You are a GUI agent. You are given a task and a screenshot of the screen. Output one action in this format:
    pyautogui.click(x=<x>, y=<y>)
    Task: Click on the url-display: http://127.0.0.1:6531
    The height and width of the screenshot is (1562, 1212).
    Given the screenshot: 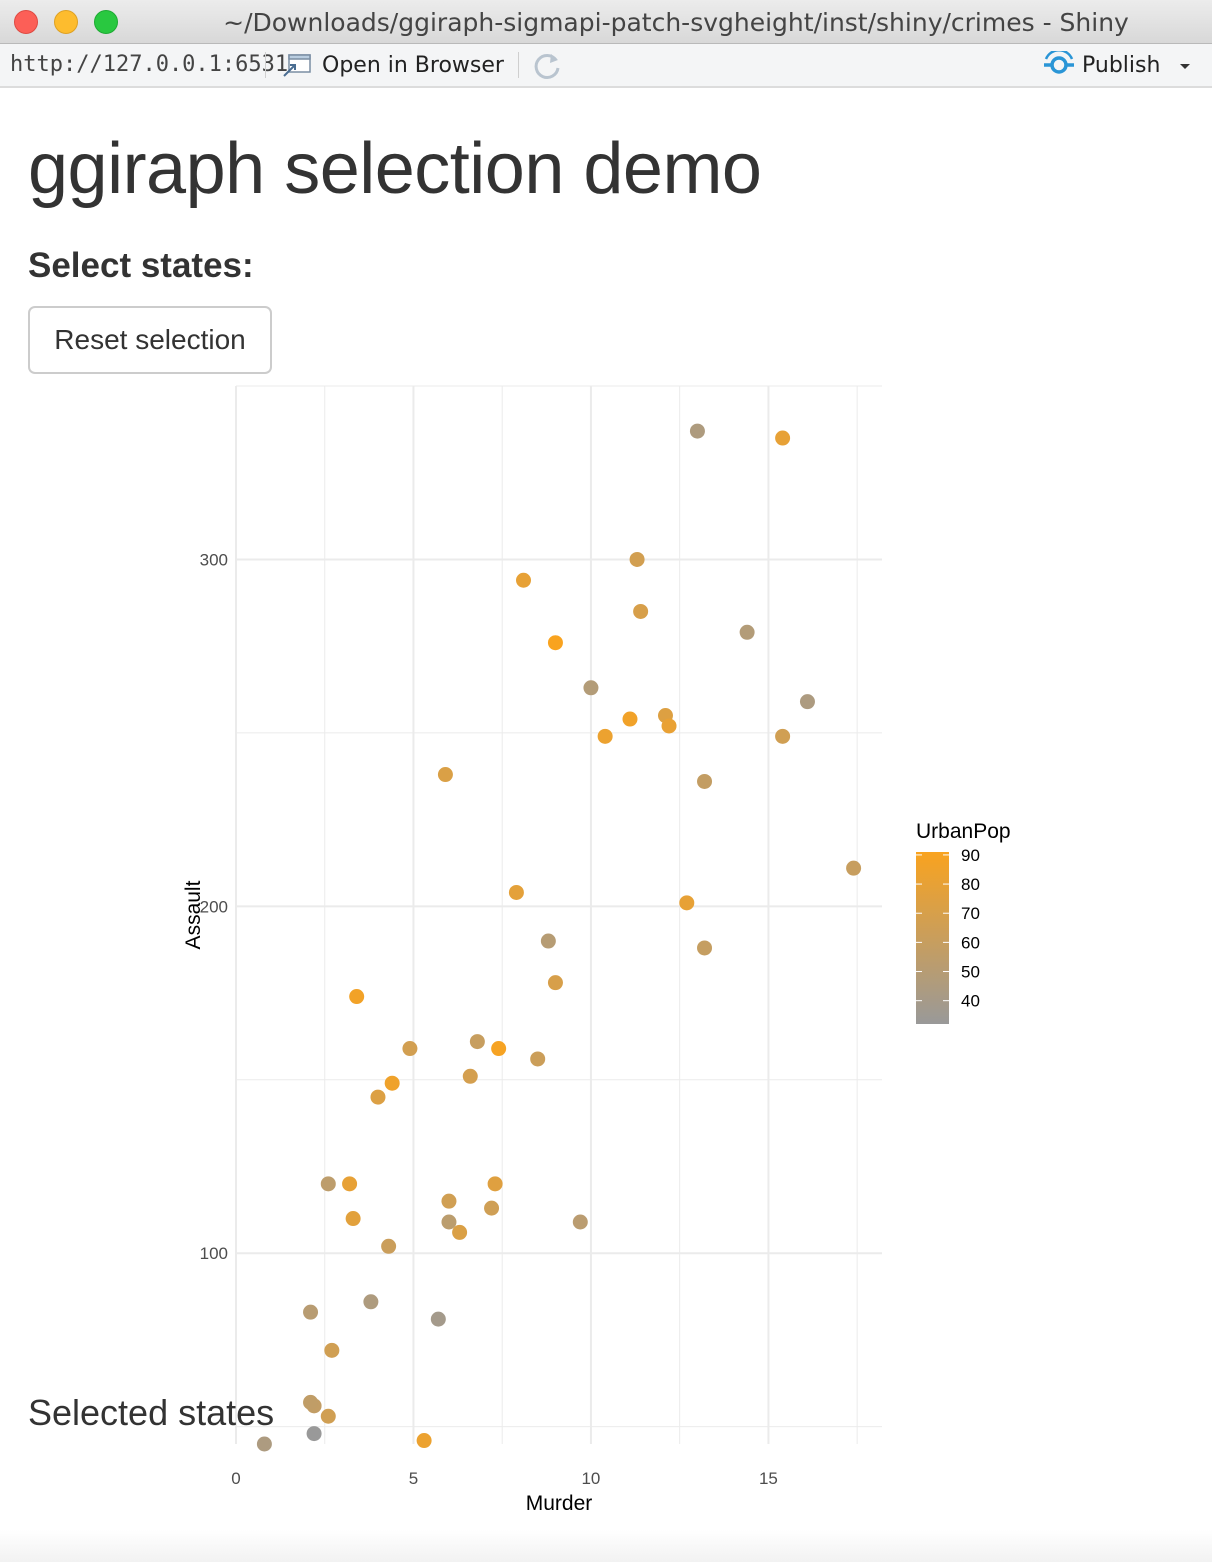 What is the action you would take?
    pyautogui.click(x=149, y=64)
    